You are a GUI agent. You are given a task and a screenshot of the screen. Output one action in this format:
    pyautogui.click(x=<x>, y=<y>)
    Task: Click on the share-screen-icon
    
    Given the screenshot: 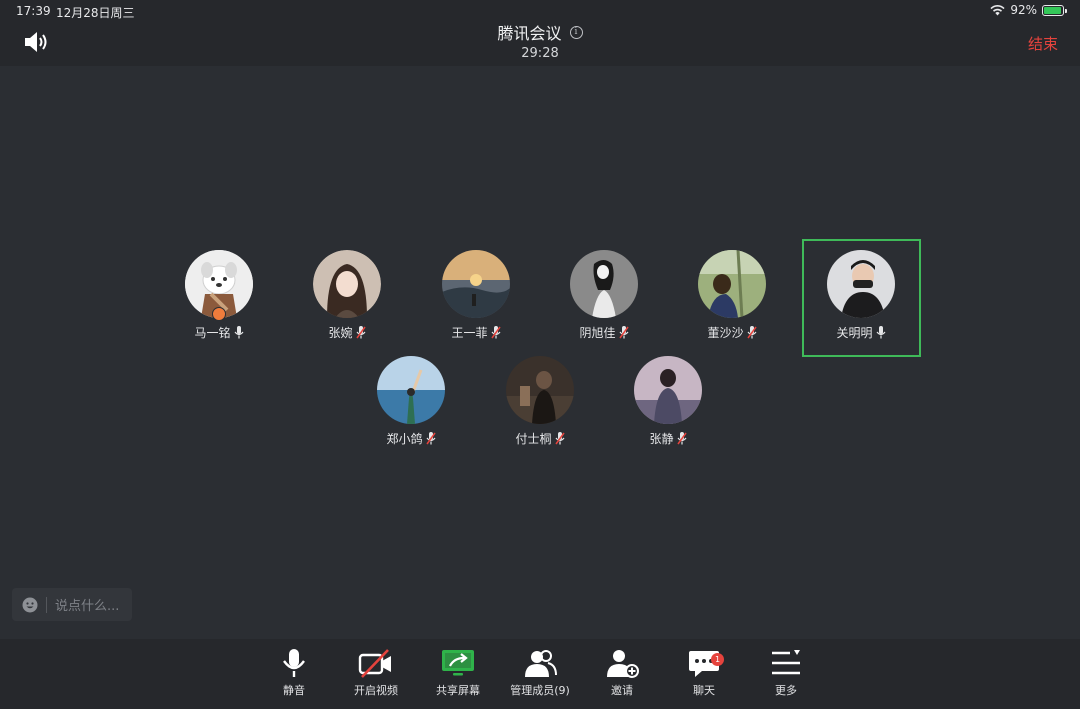 What is the action you would take?
    pyautogui.click(x=458, y=663)
    